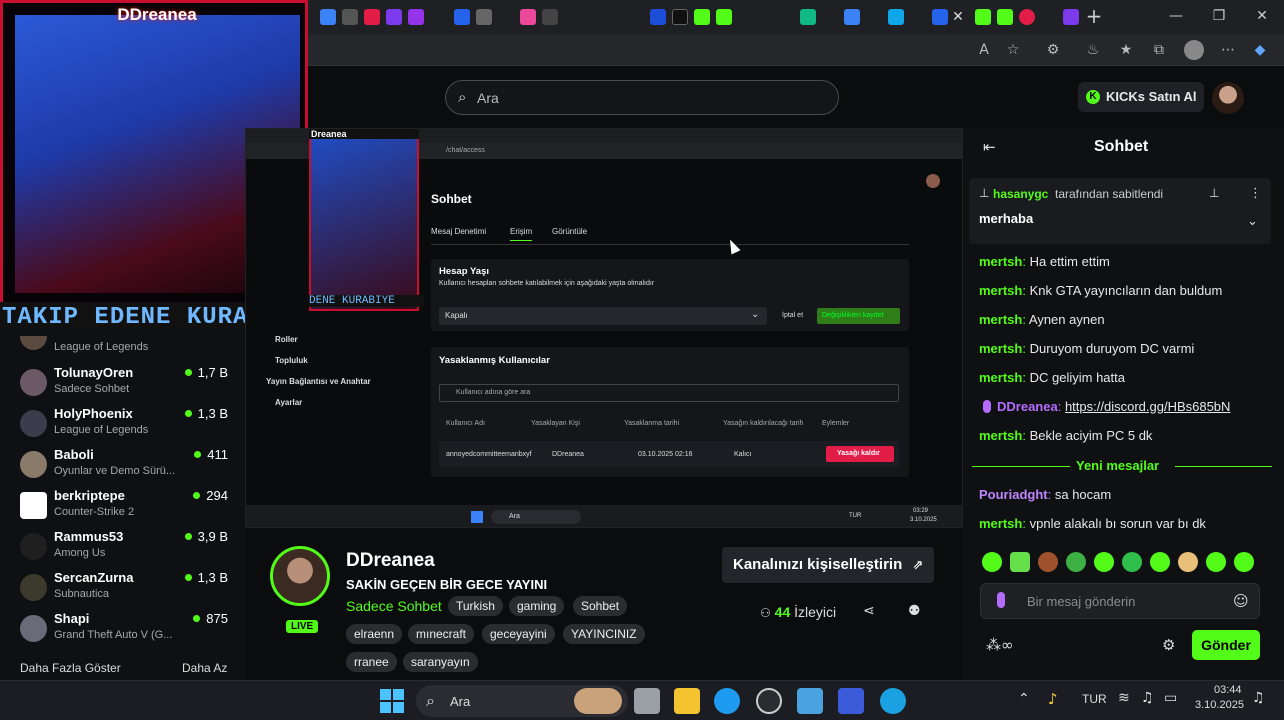 This screenshot has height=720, width=1284. Describe the element at coordinates (1219, 705) in the screenshot. I see `clock-date: 3.10.2025` at that location.